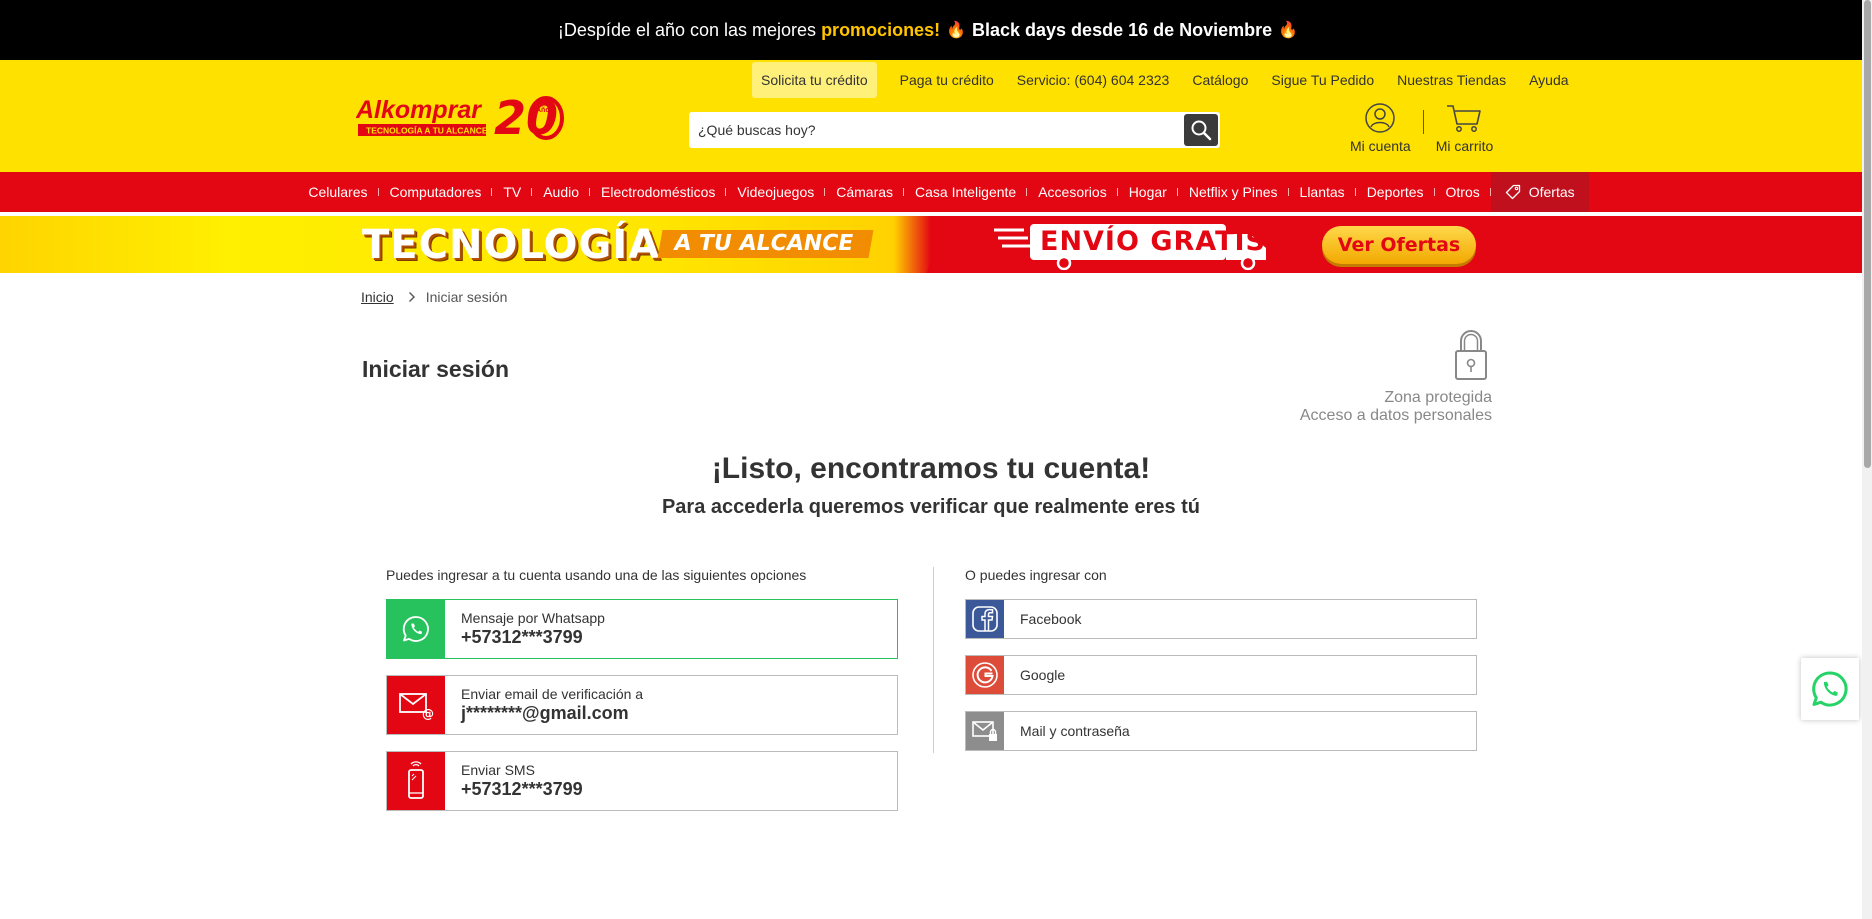 This screenshot has height=919, width=1872. Describe the element at coordinates (1221, 619) in the screenshot. I see `facebook-login-button: Facebook` at that location.